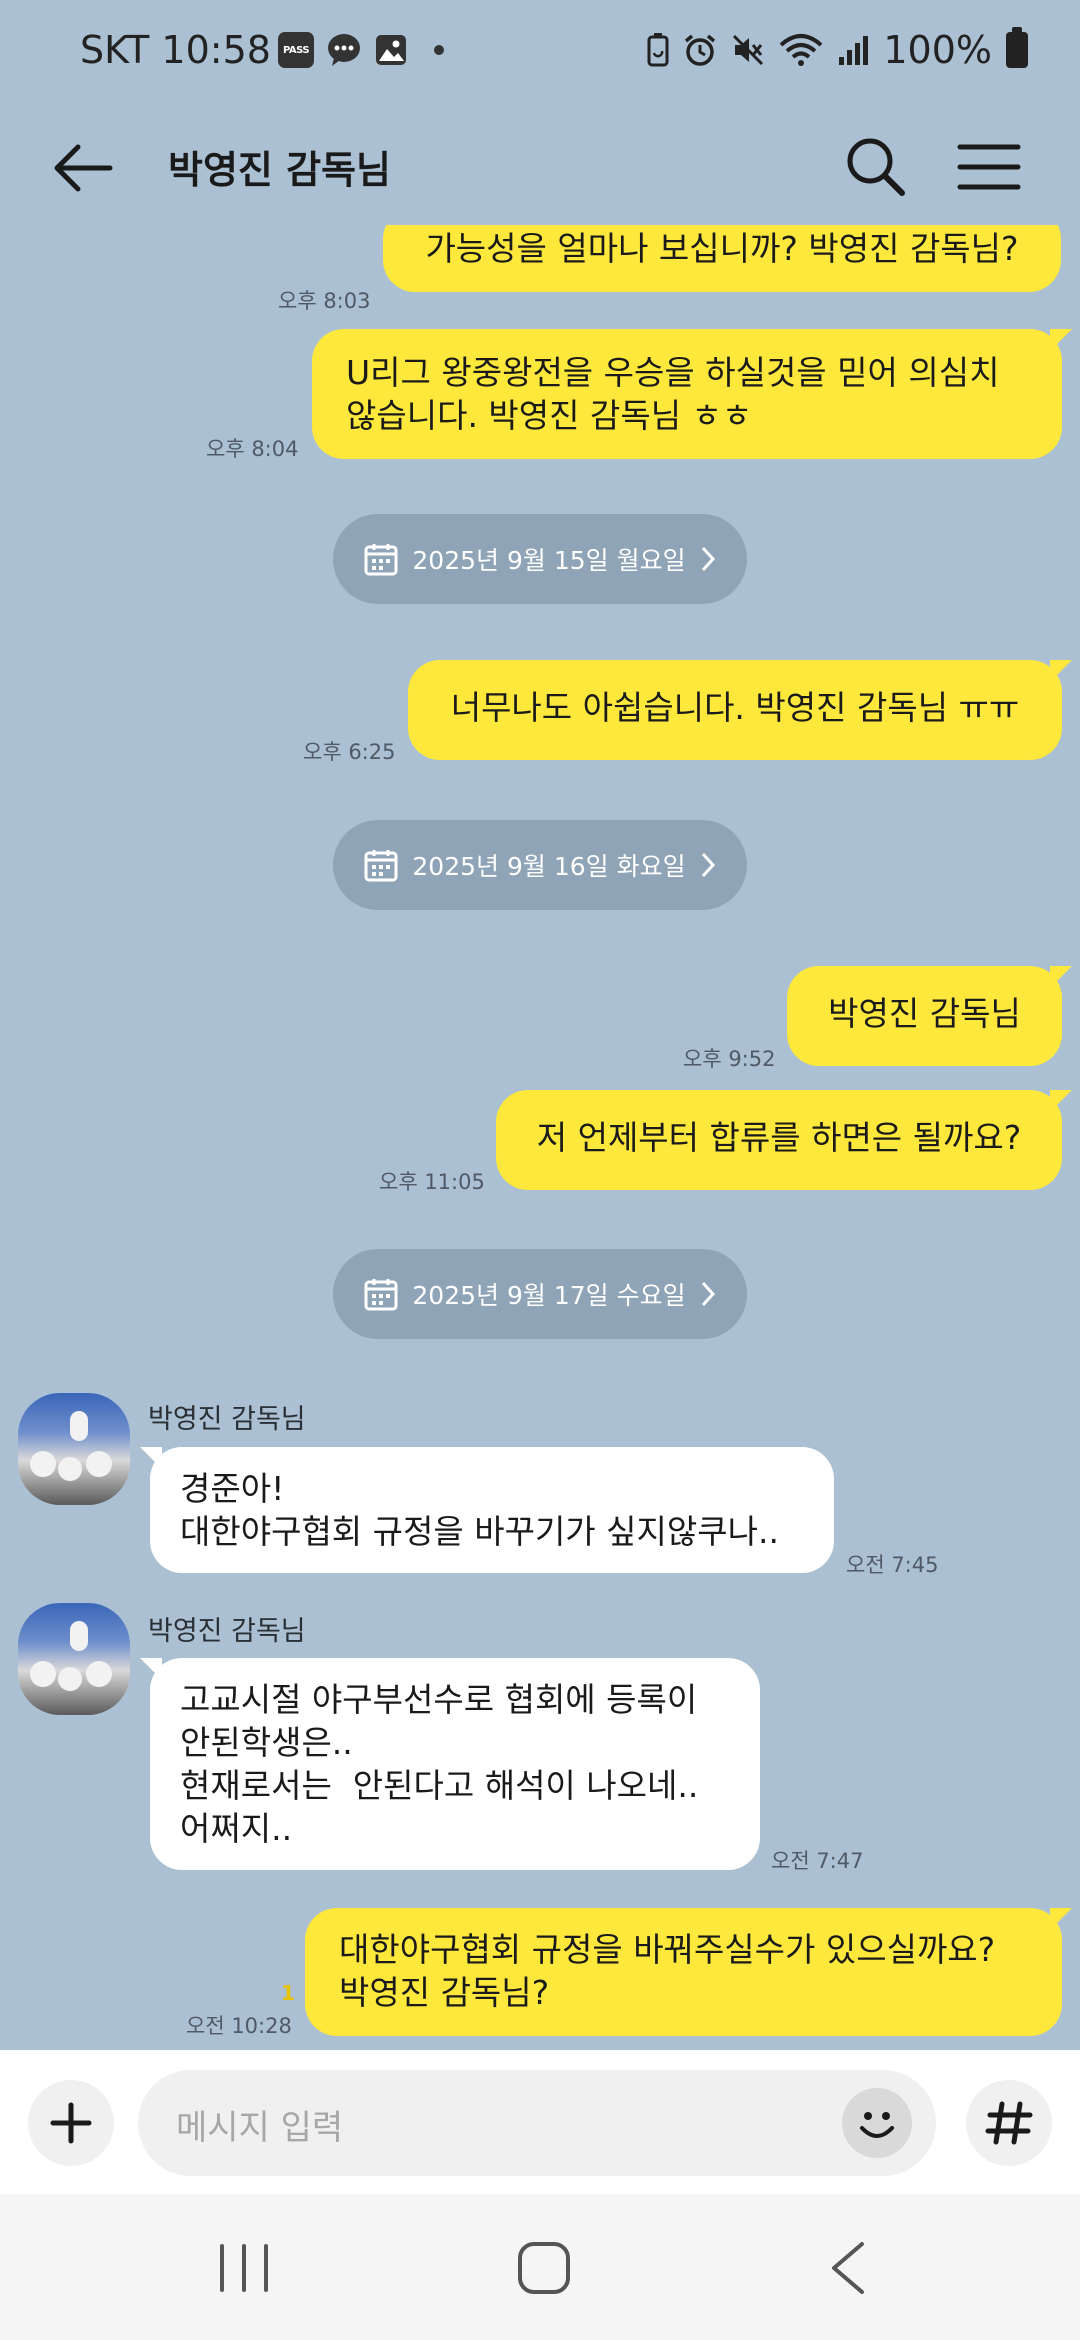 The height and width of the screenshot is (2340, 1080). I want to click on my-message-bubble: 저 언제부터 합류를 하면은 될까요?, so click(784, 1140).